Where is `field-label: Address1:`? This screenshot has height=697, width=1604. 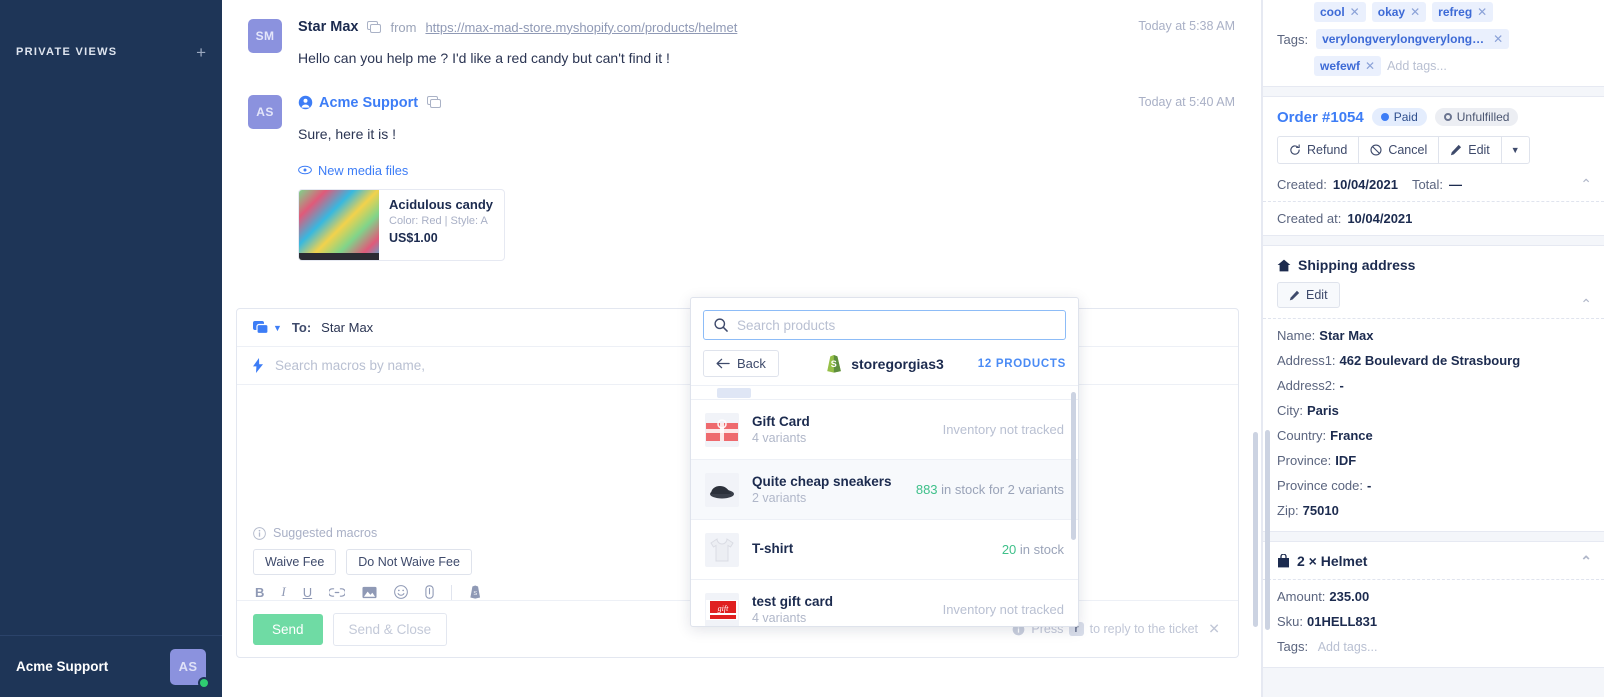 field-label: Address1: is located at coordinates (1306, 360).